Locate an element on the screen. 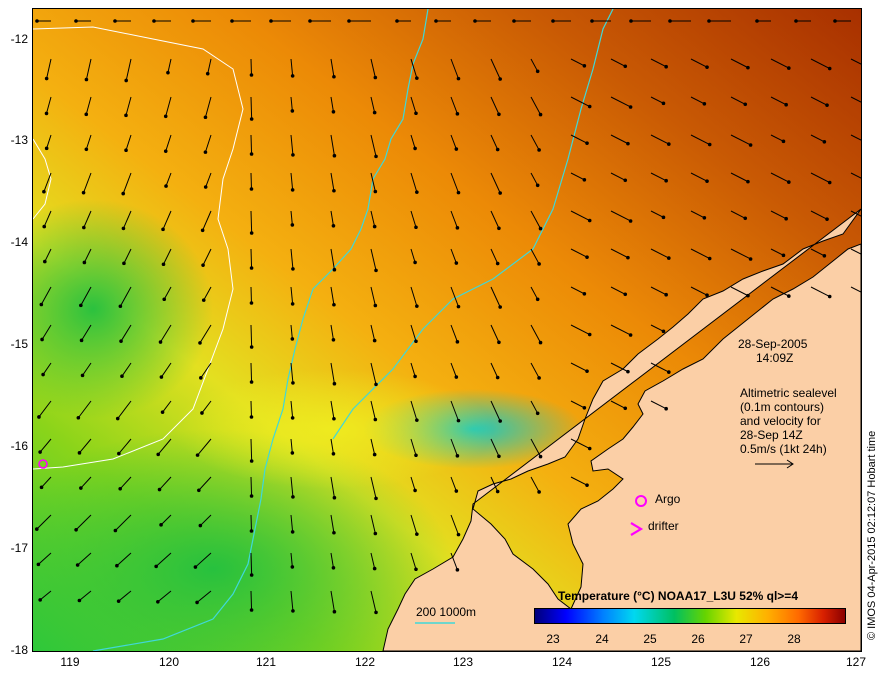 Image resolution: width=880 pixels, height=680 pixels. y-tick: -16 is located at coordinates (19, 446).